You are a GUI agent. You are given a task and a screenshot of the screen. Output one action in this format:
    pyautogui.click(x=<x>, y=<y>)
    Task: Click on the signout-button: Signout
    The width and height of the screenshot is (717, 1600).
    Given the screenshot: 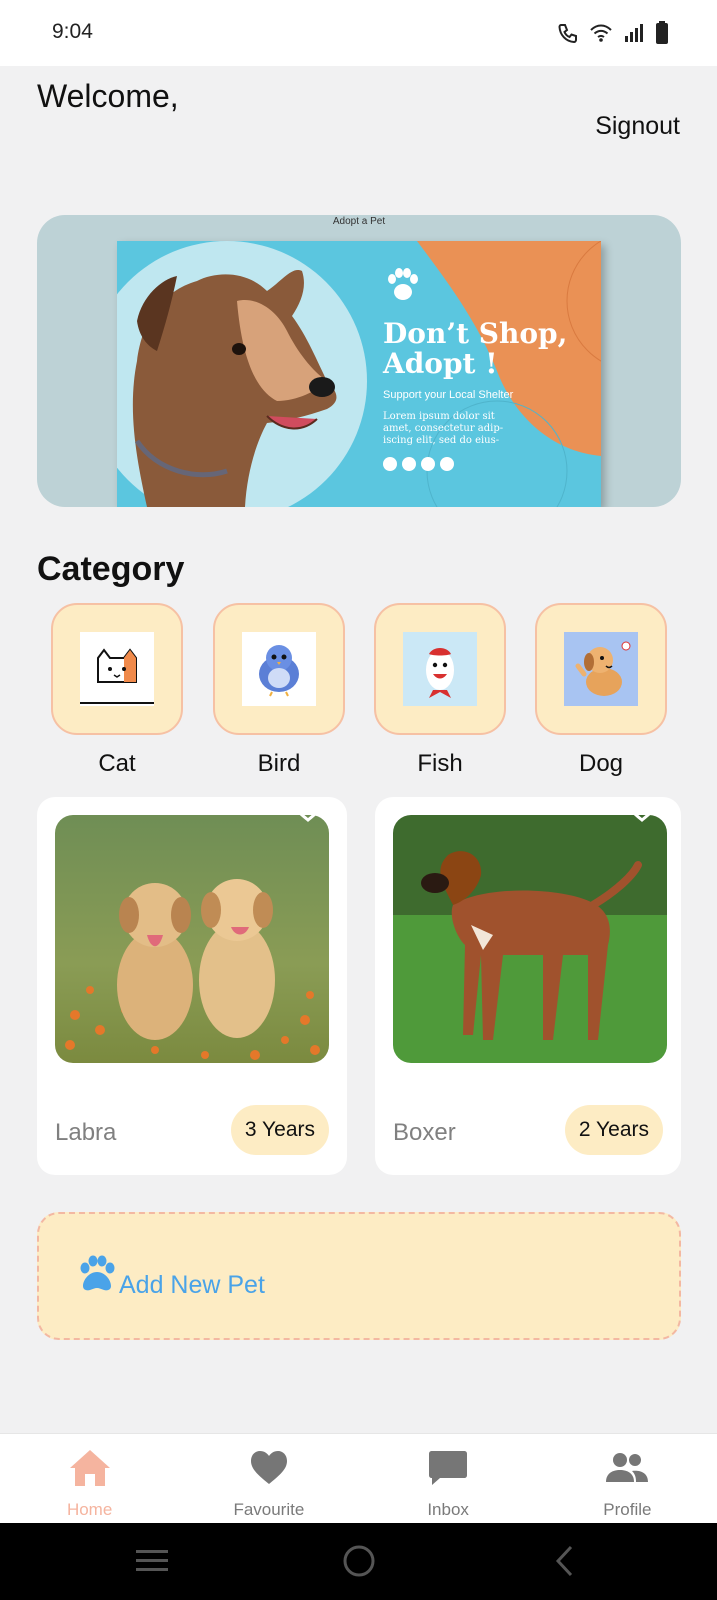 What is the action you would take?
    pyautogui.click(x=637, y=126)
    